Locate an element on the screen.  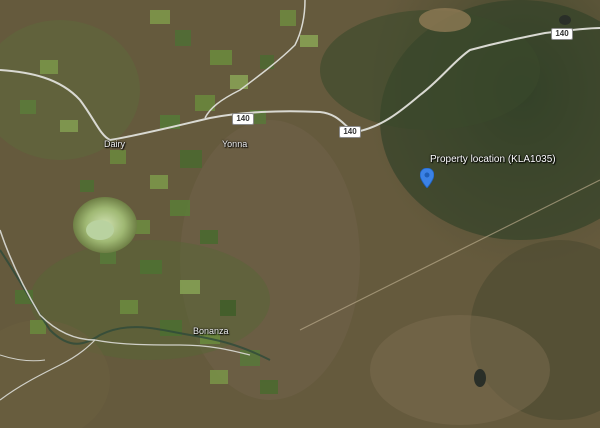
property-location-label: Property location (KLA1035) is located at coordinates (493, 159).